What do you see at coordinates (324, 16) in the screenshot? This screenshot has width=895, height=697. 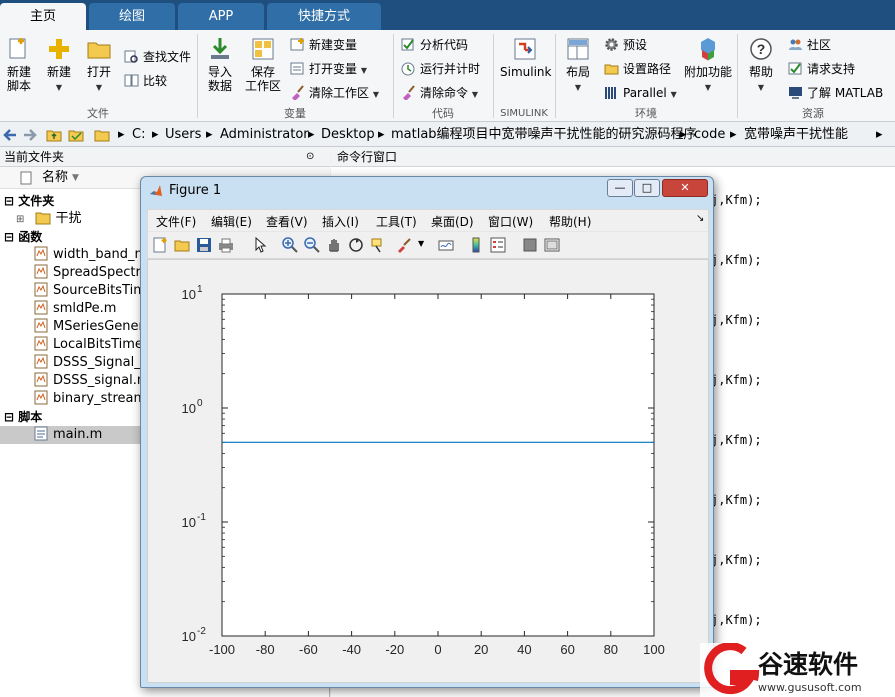 I see `tab-shortcuts: 快捷方式` at bounding box center [324, 16].